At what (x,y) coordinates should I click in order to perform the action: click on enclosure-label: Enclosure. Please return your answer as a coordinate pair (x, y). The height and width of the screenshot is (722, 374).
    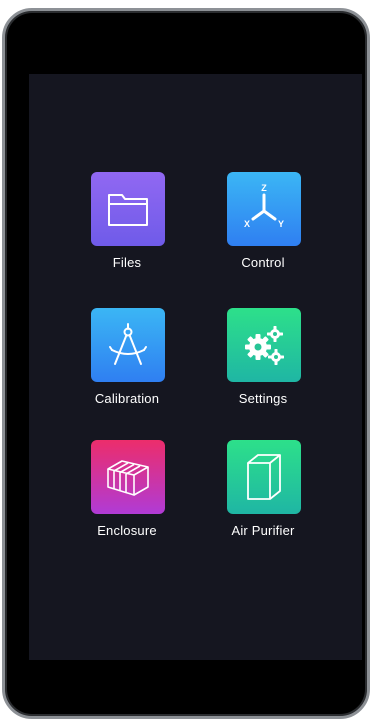
    Looking at the image, I should click on (127, 530).